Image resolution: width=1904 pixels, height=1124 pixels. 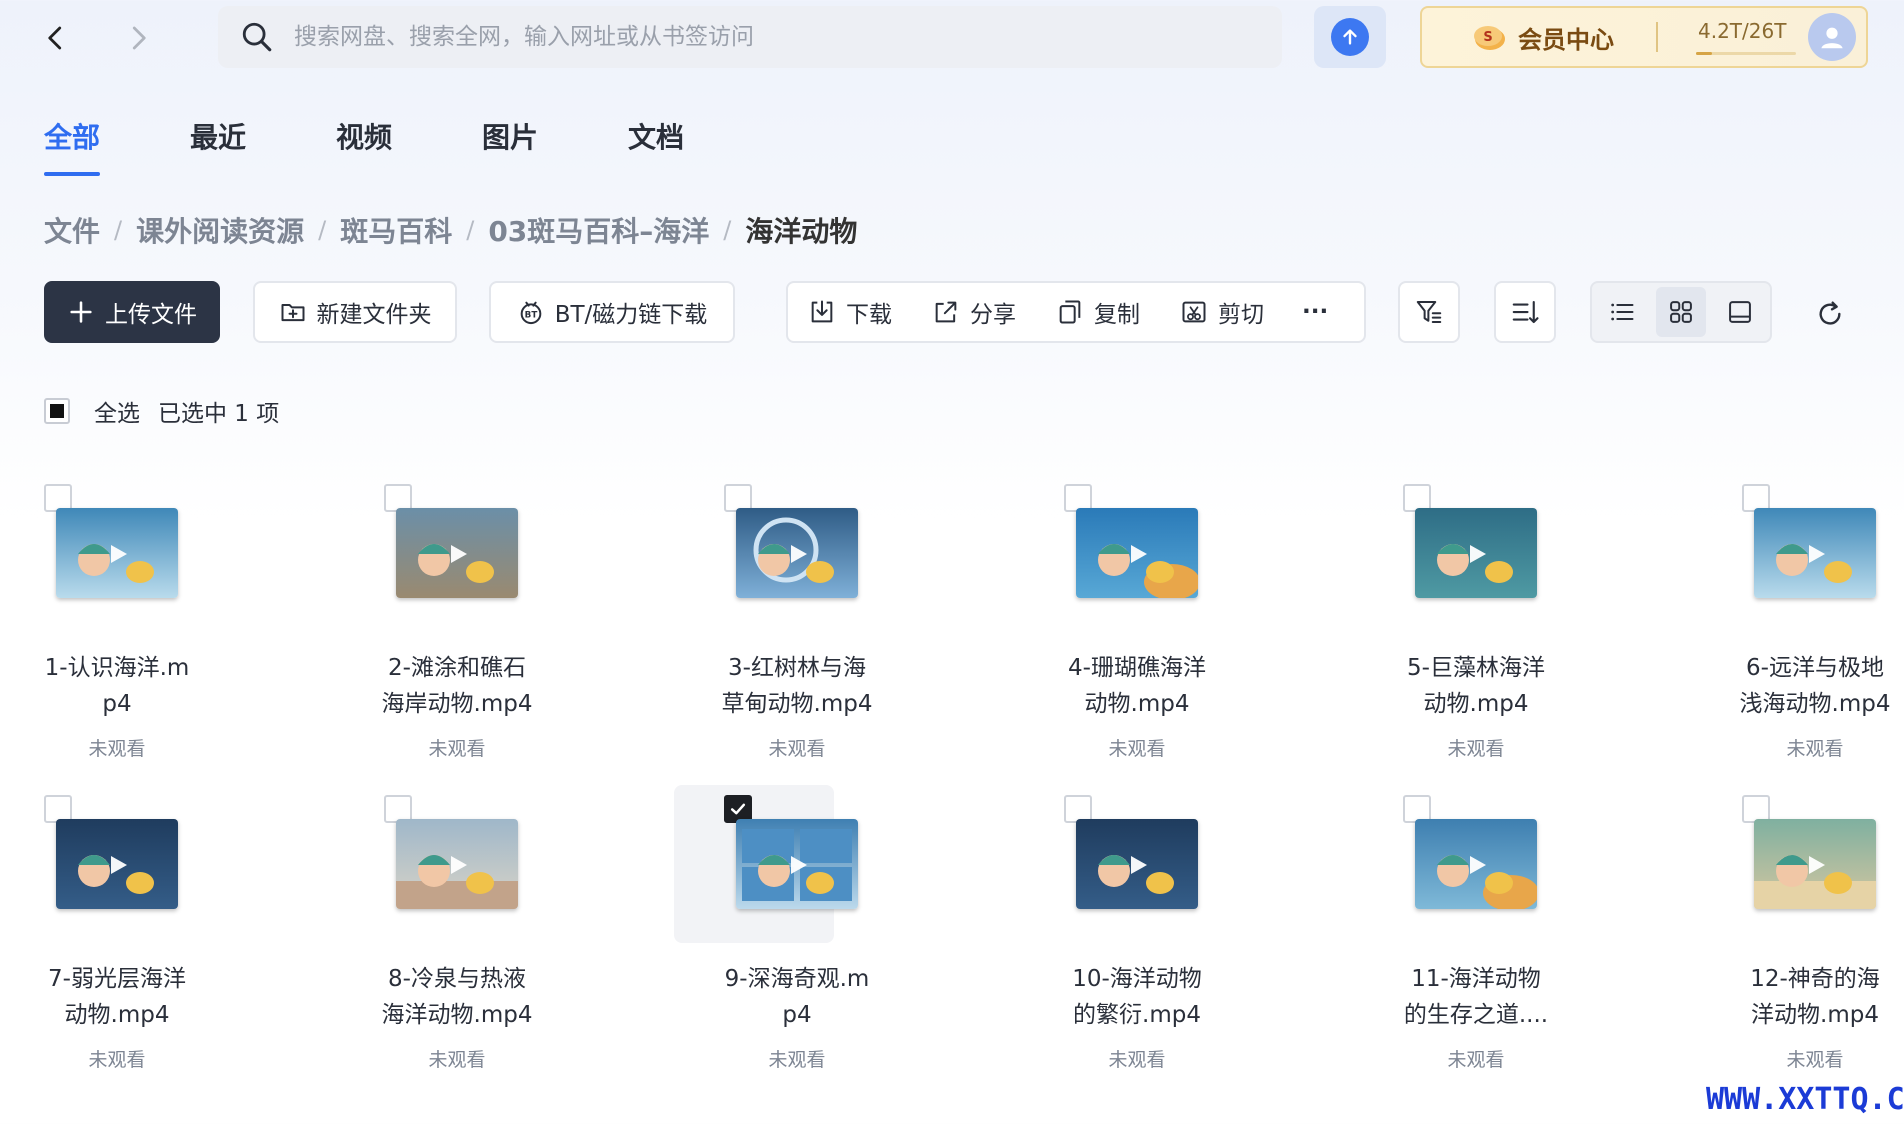 What do you see at coordinates (457, 668) in the screenshot?
I see `file-name-line: 2-滩涂和礁石` at bounding box center [457, 668].